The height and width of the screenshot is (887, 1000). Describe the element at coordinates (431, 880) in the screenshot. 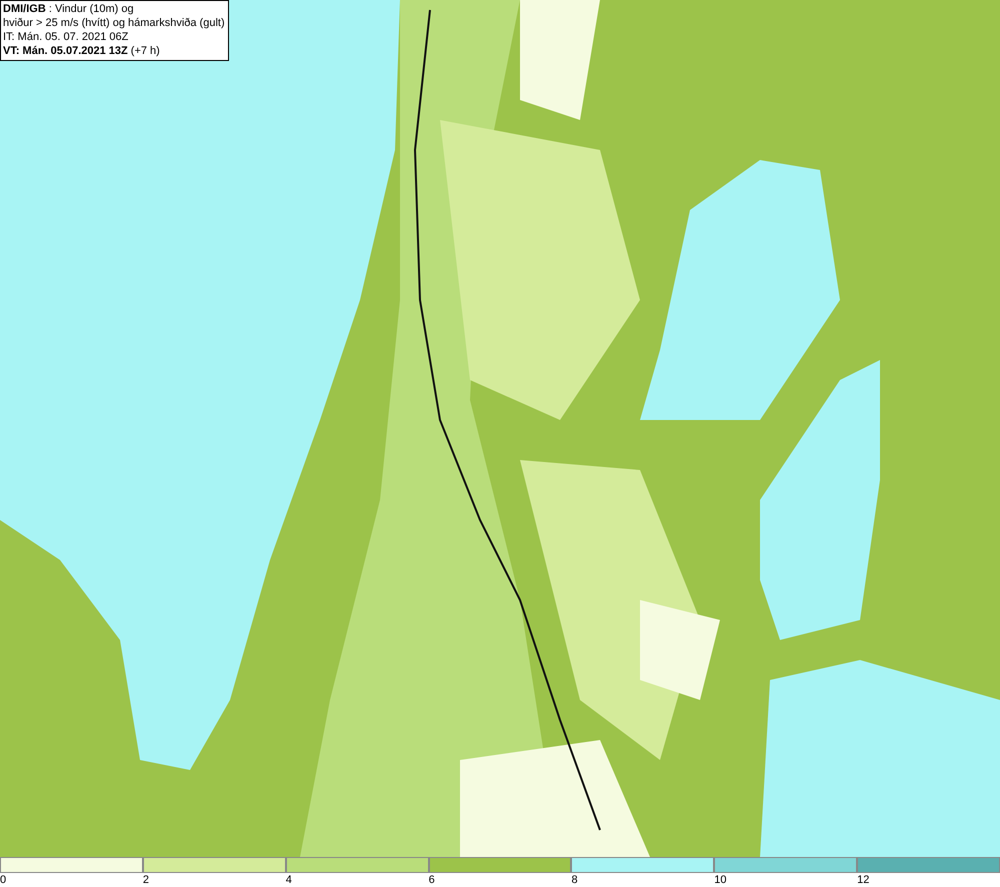

I see `scale-label: 6` at that location.